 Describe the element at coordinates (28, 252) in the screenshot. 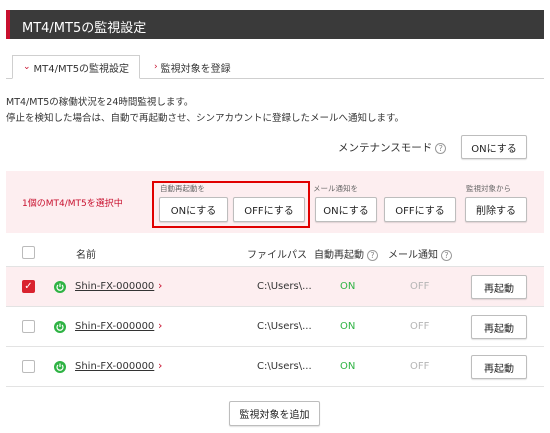

I see `select-all-checkbox` at that location.